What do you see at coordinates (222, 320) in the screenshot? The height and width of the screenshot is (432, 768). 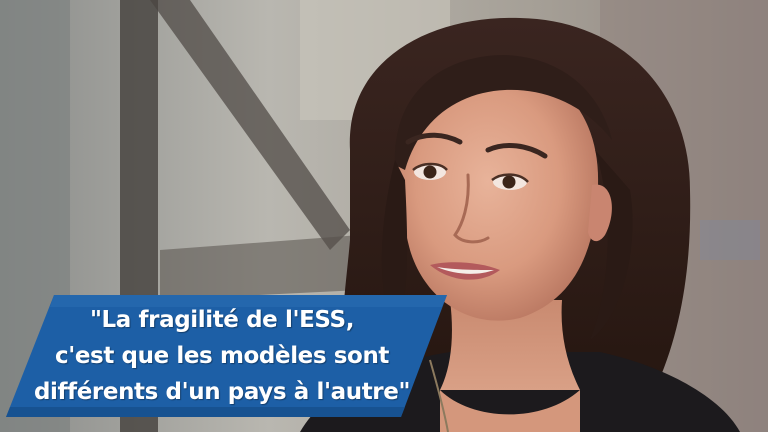 I see `quote-line-1: "La fragilité de l'ESS,` at bounding box center [222, 320].